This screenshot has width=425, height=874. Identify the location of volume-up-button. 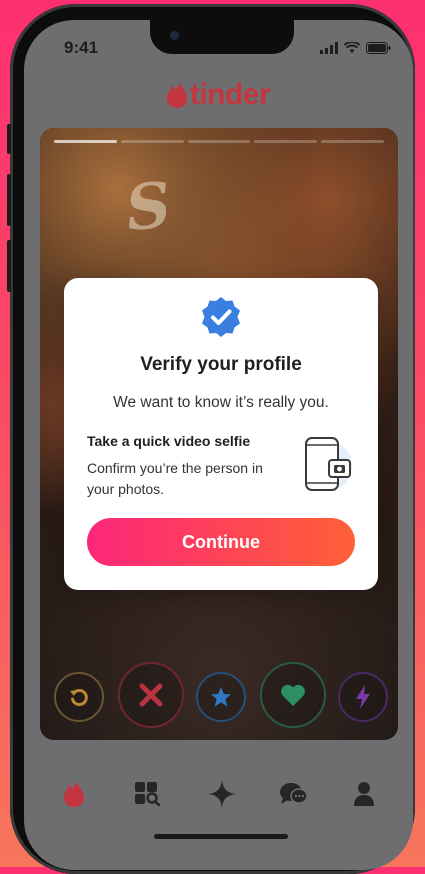
(9, 200).